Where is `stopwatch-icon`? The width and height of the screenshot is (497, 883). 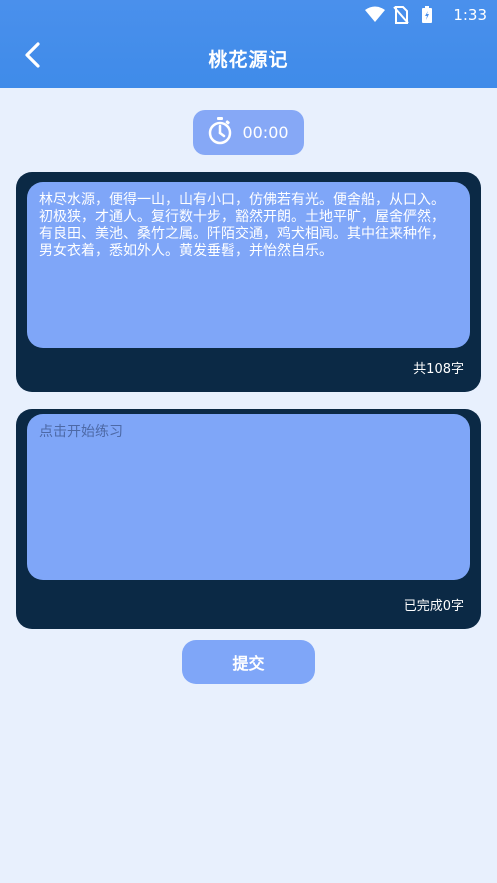
stopwatch-icon is located at coordinates (220, 132).